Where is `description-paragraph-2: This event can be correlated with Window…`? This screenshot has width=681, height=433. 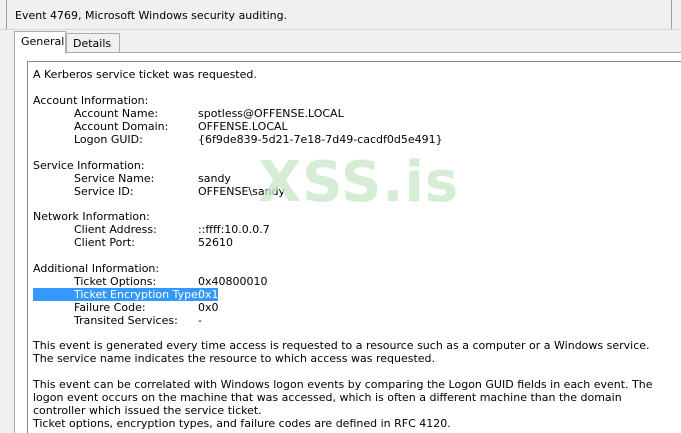
description-paragraph-2: This event can be correlated with Window… is located at coordinates (343, 397).